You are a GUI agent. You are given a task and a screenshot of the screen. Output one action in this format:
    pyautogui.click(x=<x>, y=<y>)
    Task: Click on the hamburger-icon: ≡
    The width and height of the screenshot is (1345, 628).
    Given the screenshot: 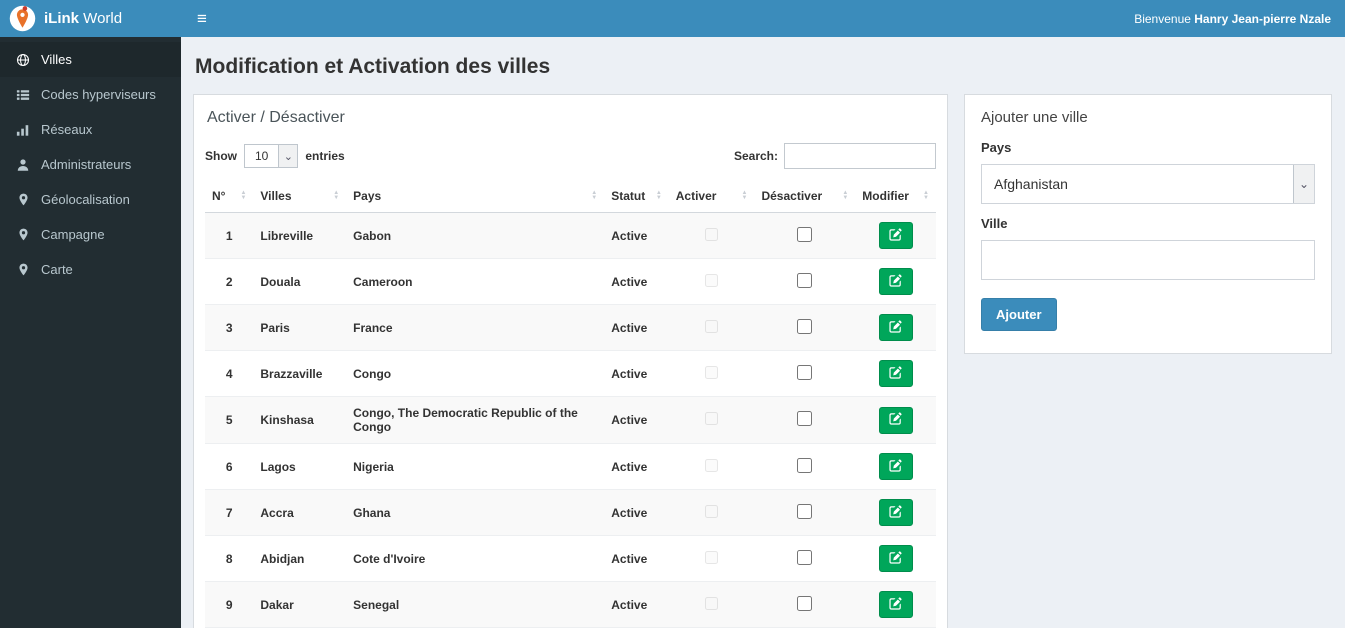 What is the action you would take?
    pyautogui.click(x=202, y=18)
    